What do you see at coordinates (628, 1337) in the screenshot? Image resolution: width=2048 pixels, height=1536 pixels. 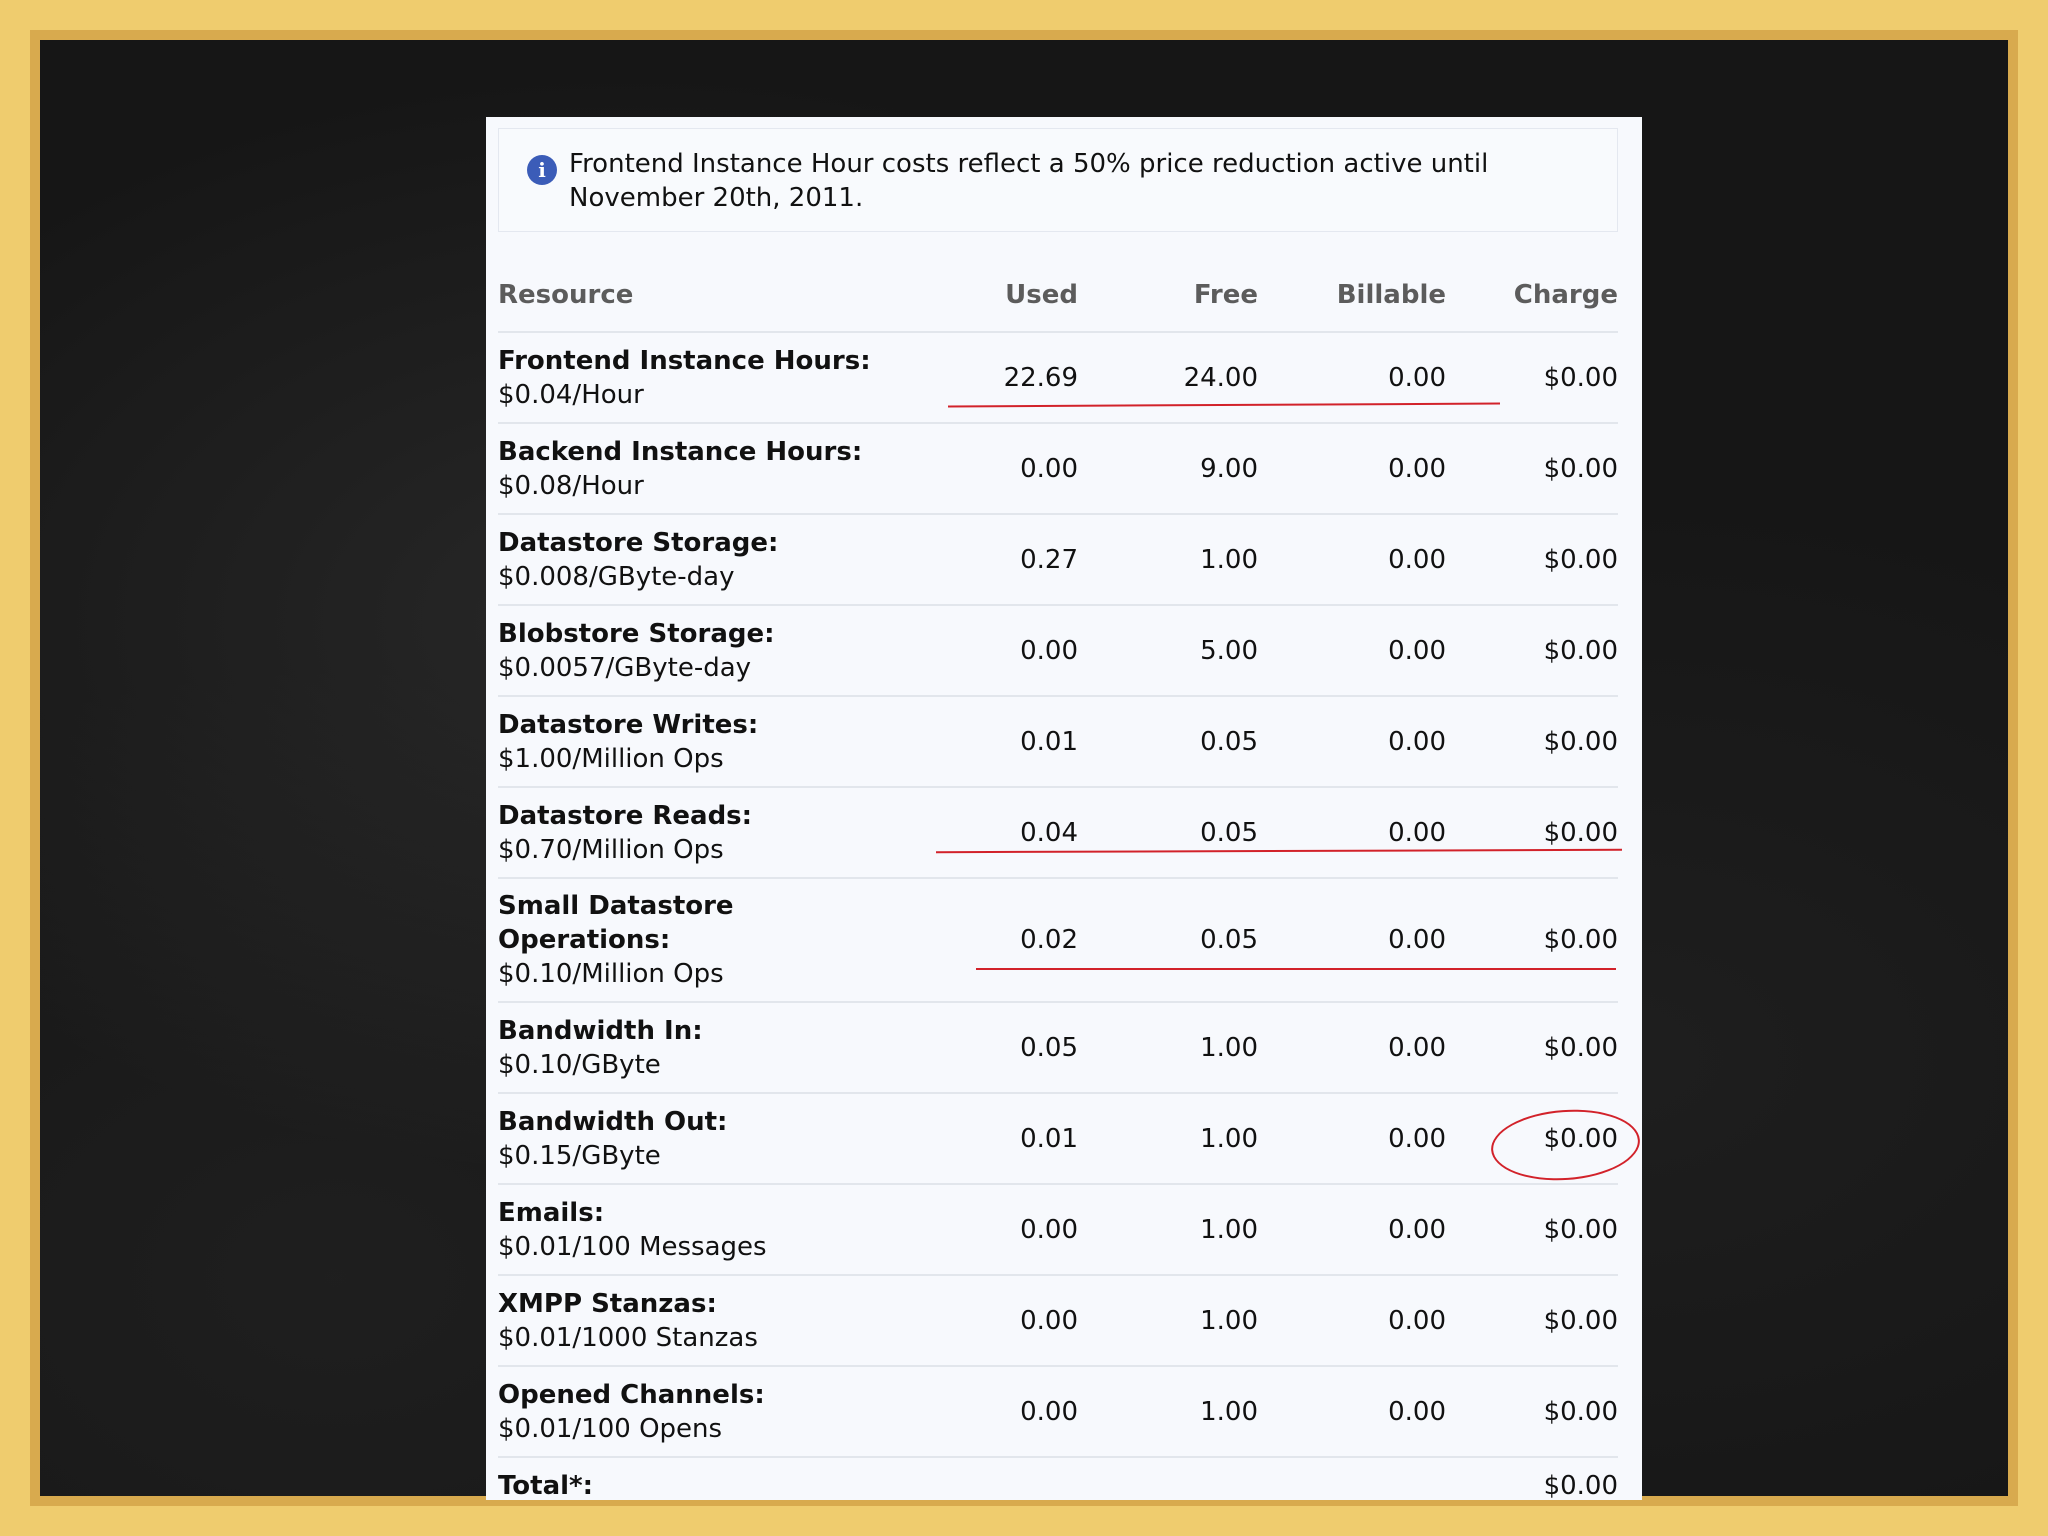 I see `resource-price: $0.01/1000 Stanzas` at bounding box center [628, 1337].